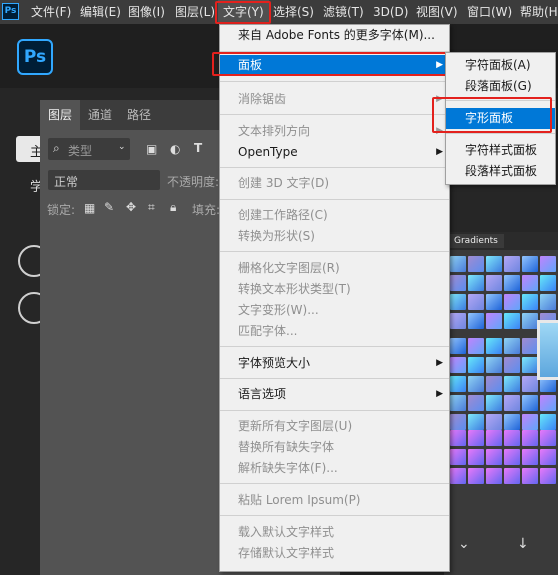  What do you see at coordinates (131, 207) in the screenshot?
I see `lock-move-icon: ✥` at bounding box center [131, 207].